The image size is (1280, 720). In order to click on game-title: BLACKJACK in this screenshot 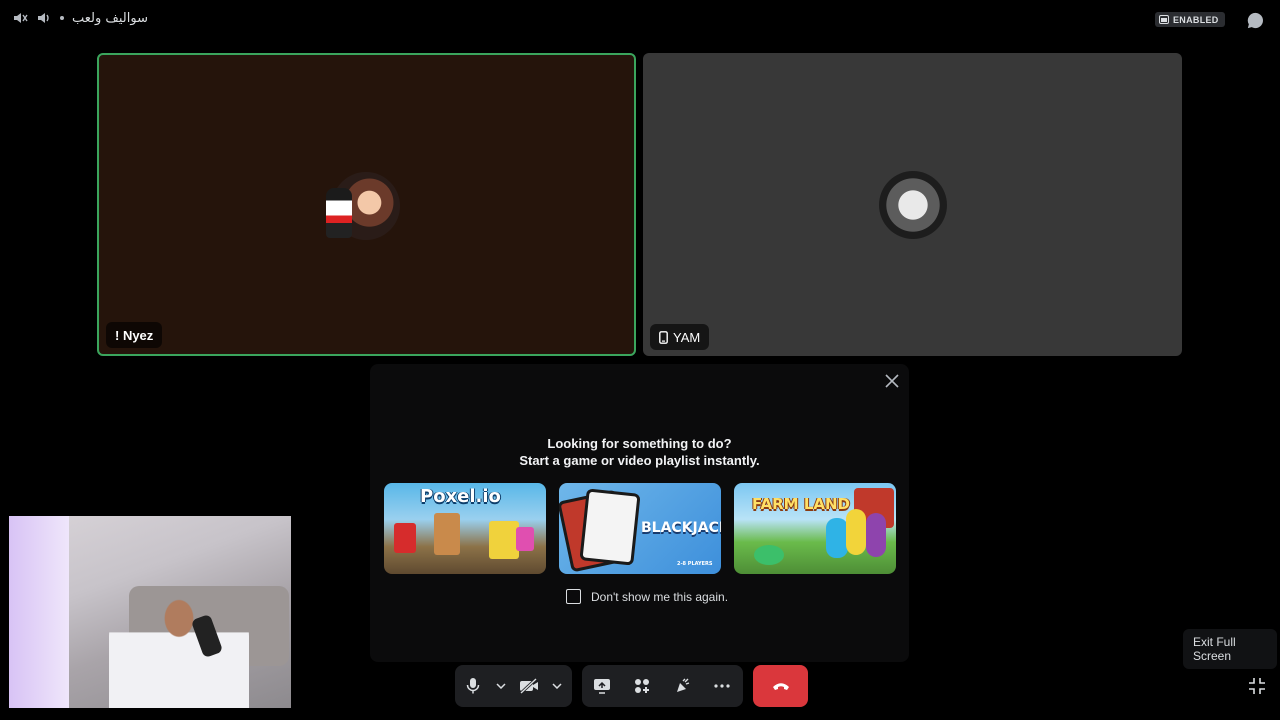, I will do `click(681, 528)`.